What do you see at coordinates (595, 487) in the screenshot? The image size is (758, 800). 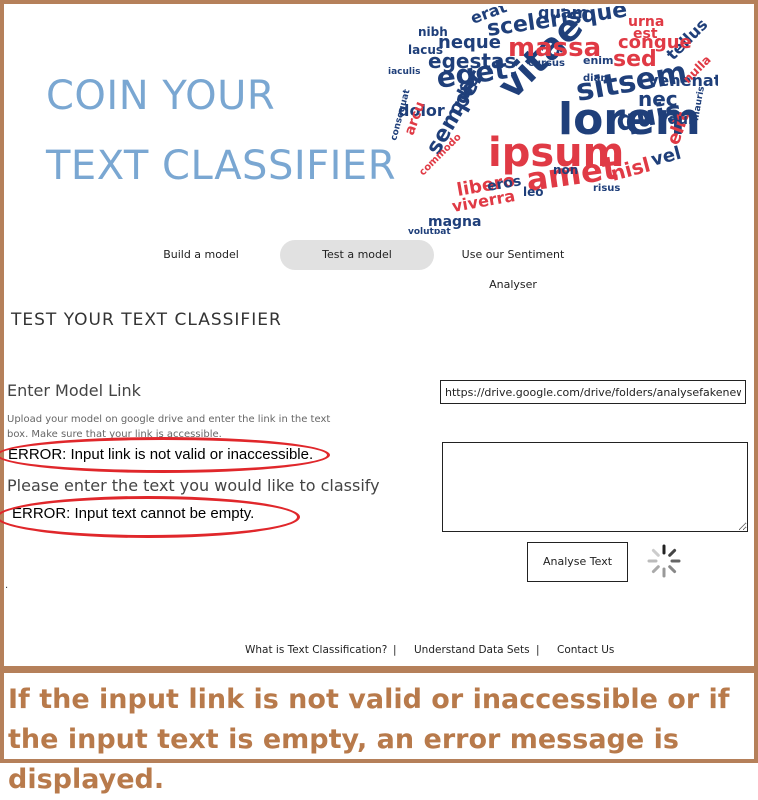 I see `classify-text-area` at bounding box center [595, 487].